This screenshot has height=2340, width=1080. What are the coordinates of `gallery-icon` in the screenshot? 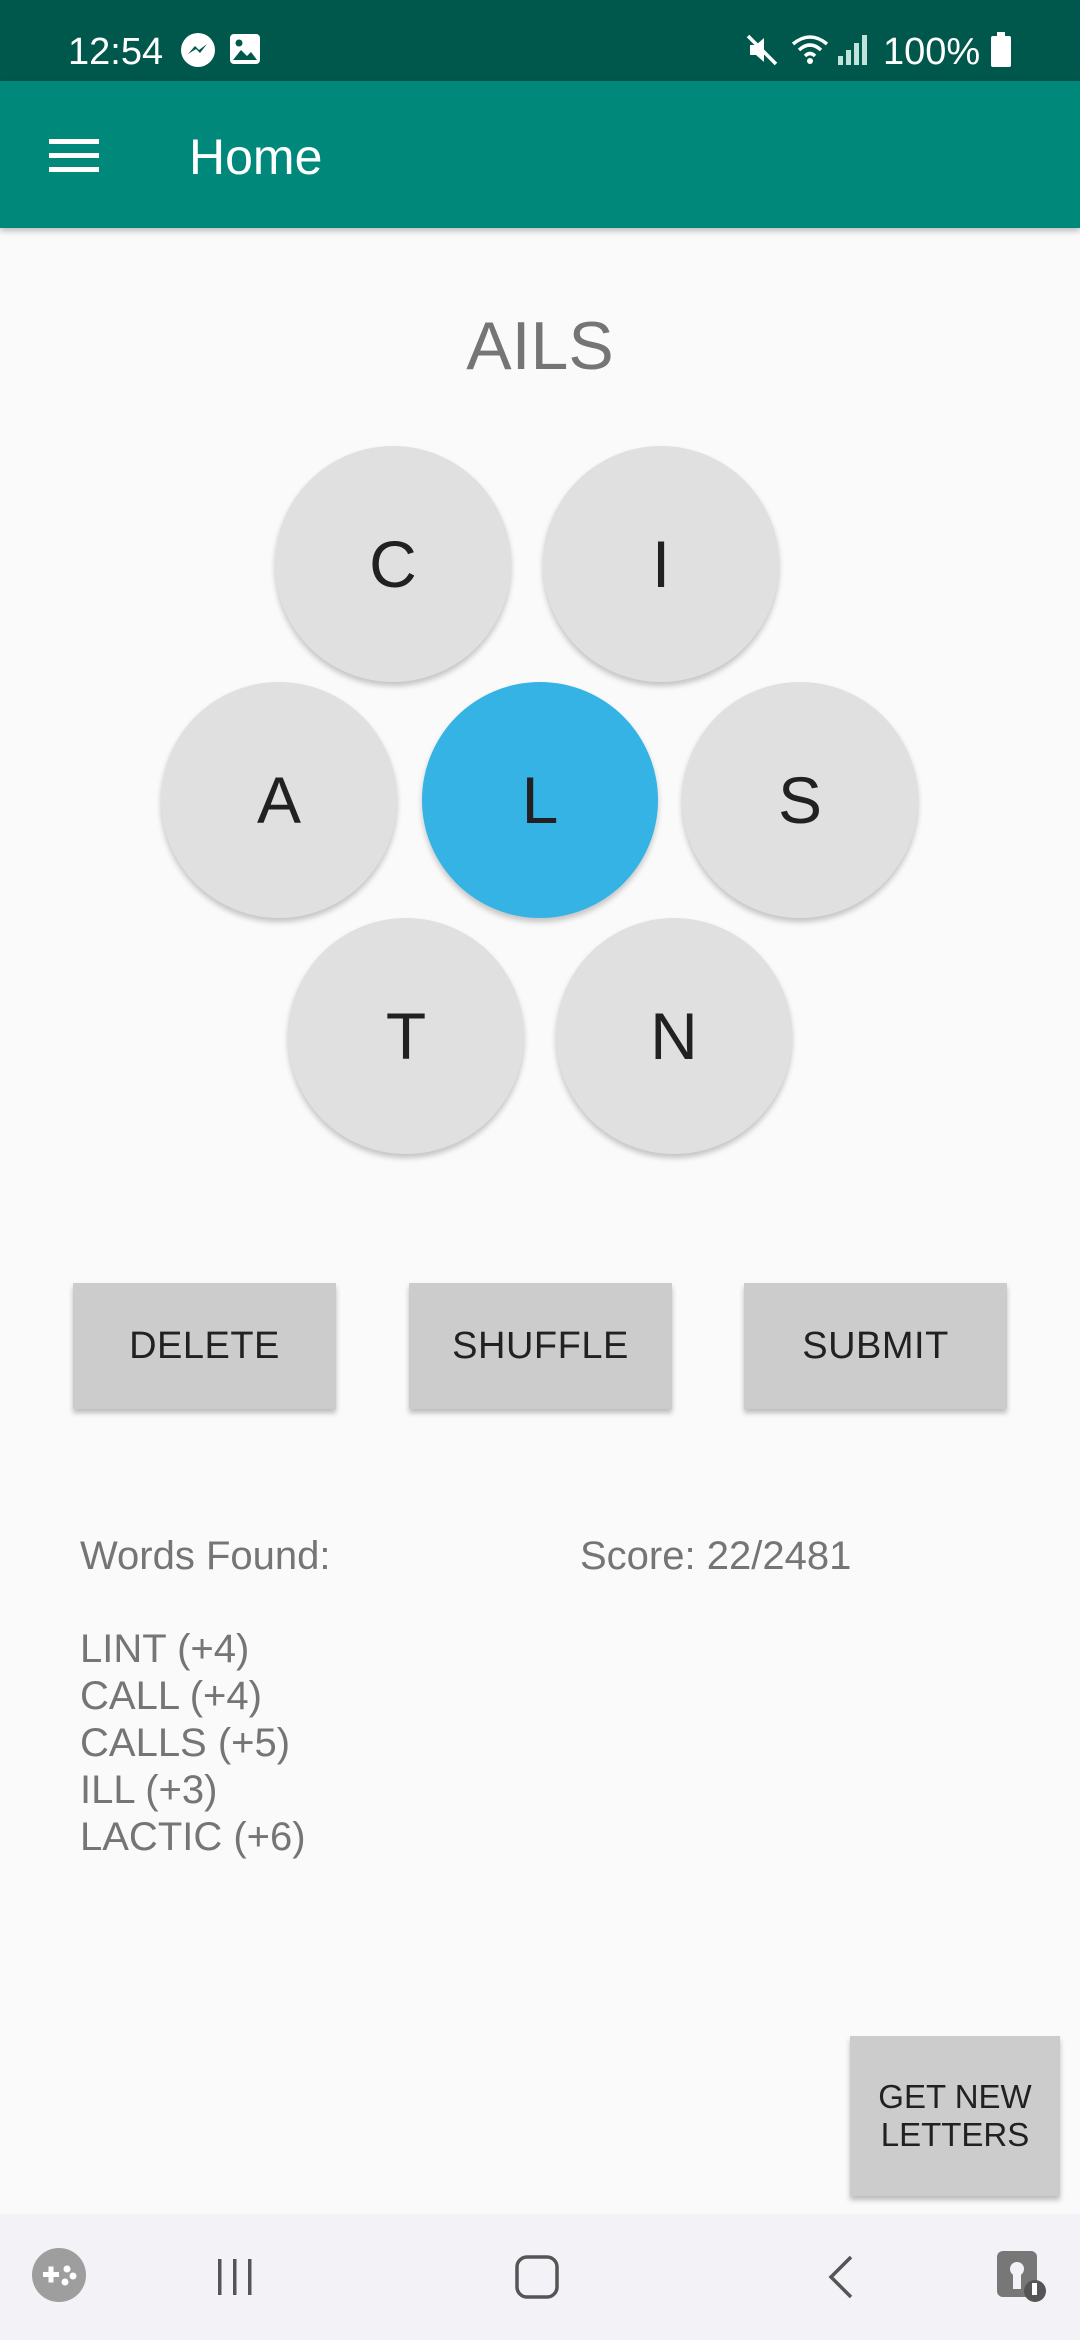 It's located at (245, 51).